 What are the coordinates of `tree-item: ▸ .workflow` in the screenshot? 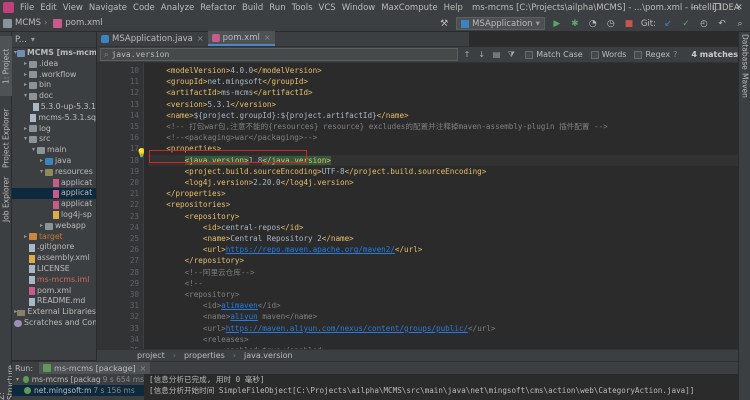 It's located at (54, 75).